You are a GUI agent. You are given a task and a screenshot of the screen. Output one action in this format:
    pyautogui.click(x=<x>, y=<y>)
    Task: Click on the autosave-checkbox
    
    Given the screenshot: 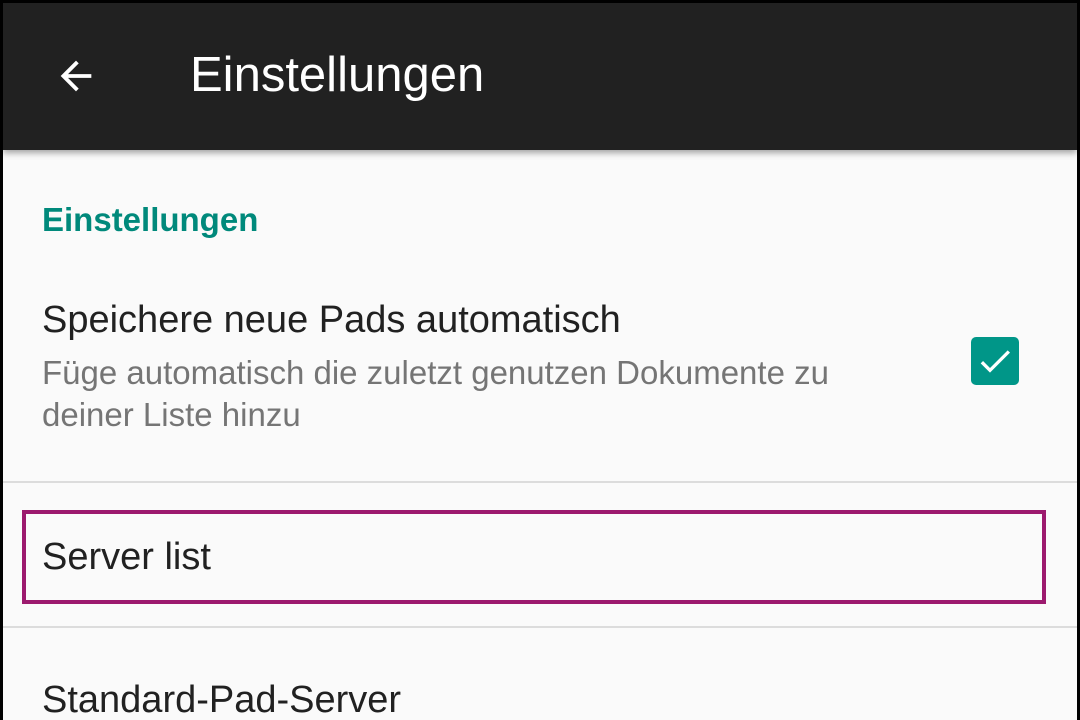 What is the action you would take?
    pyautogui.click(x=995, y=361)
    